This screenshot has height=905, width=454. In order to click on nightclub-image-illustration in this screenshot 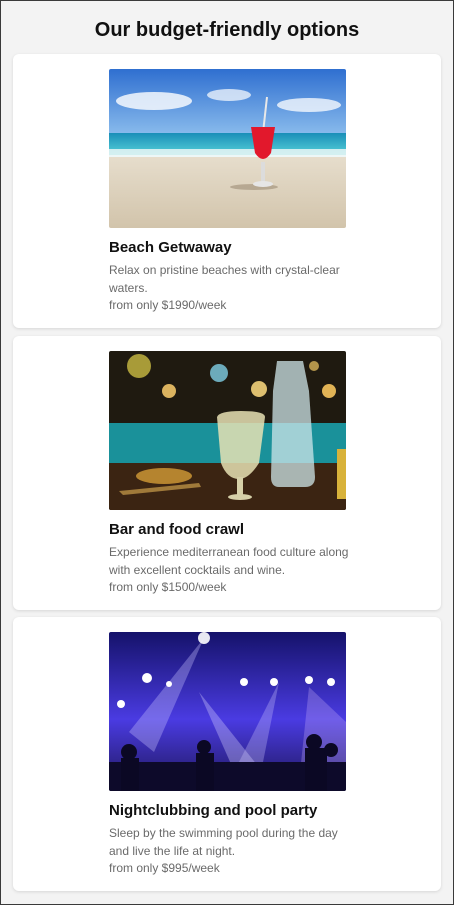, I will do `click(227, 711)`.